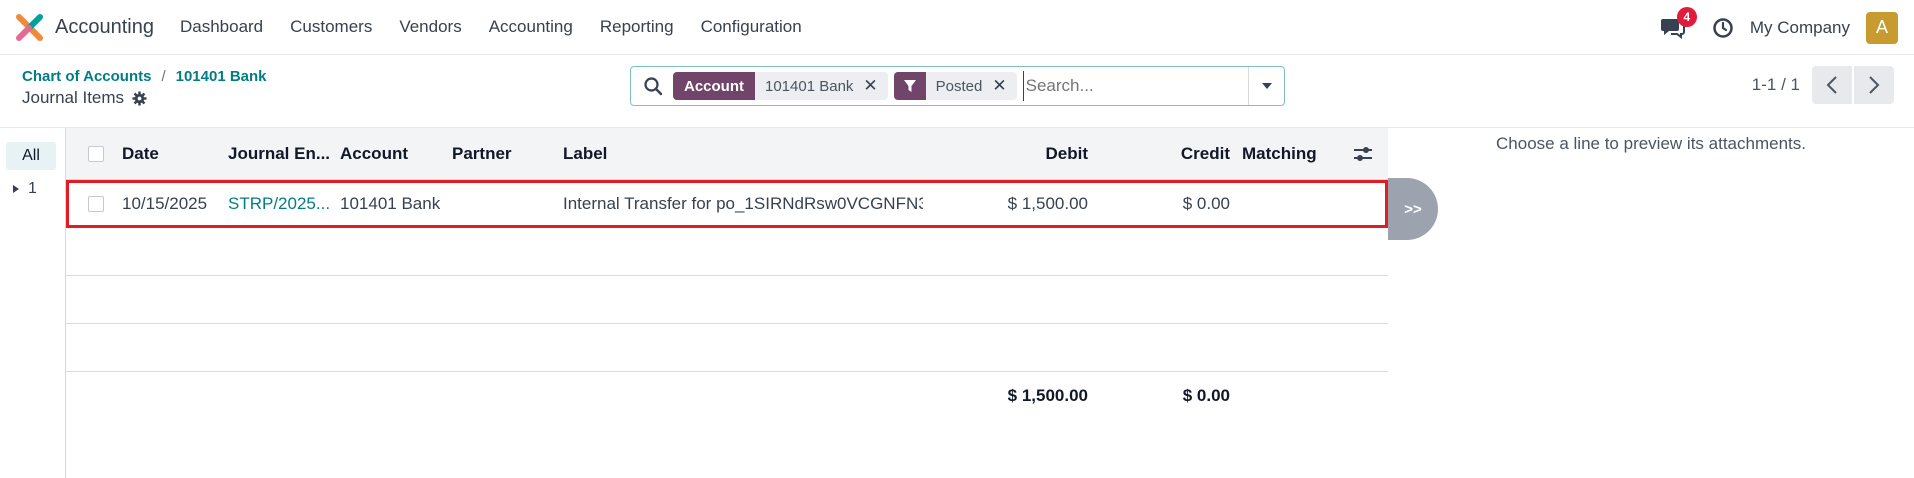 The width and height of the screenshot is (1914, 478). What do you see at coordinates (809, 86) in the screenshot?
I see `facet-account-value: 101401 Bank` at bounding box center [809, 86].